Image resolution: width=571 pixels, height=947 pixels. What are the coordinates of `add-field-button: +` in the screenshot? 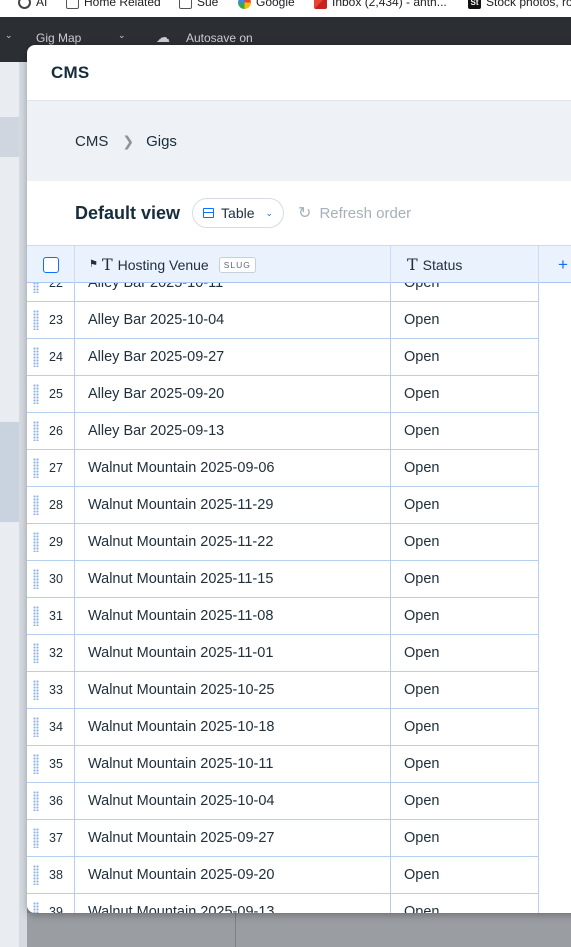 It's located at (555, 264).